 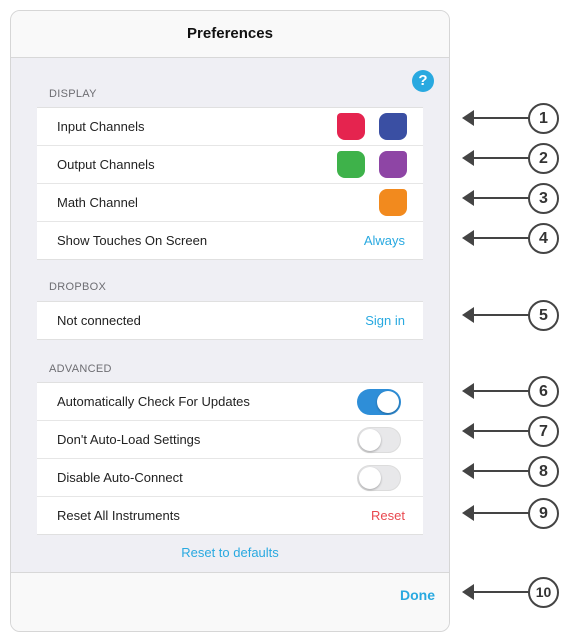 I want to click on callout-2: 2, so click(x=512, y=158).